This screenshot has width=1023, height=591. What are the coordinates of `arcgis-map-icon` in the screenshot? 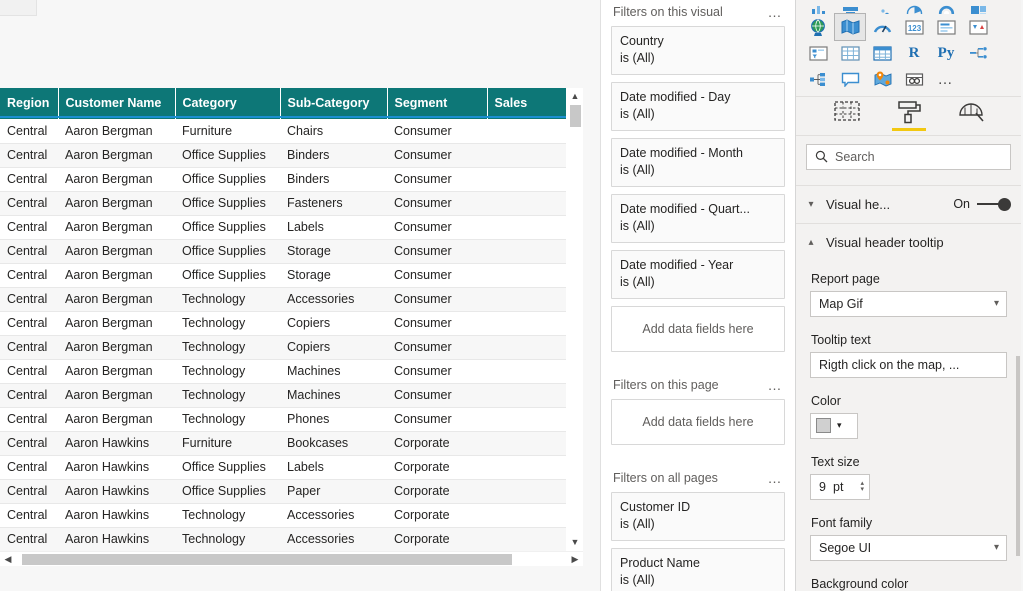 It's located at (882, 79).